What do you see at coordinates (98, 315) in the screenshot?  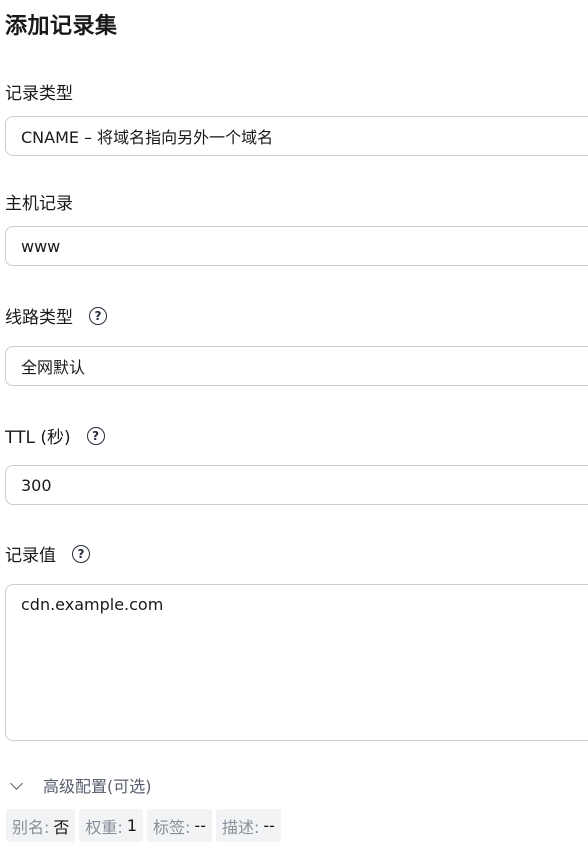 I see `line-type-help-icon: ?` at bounding box center [98, 315].